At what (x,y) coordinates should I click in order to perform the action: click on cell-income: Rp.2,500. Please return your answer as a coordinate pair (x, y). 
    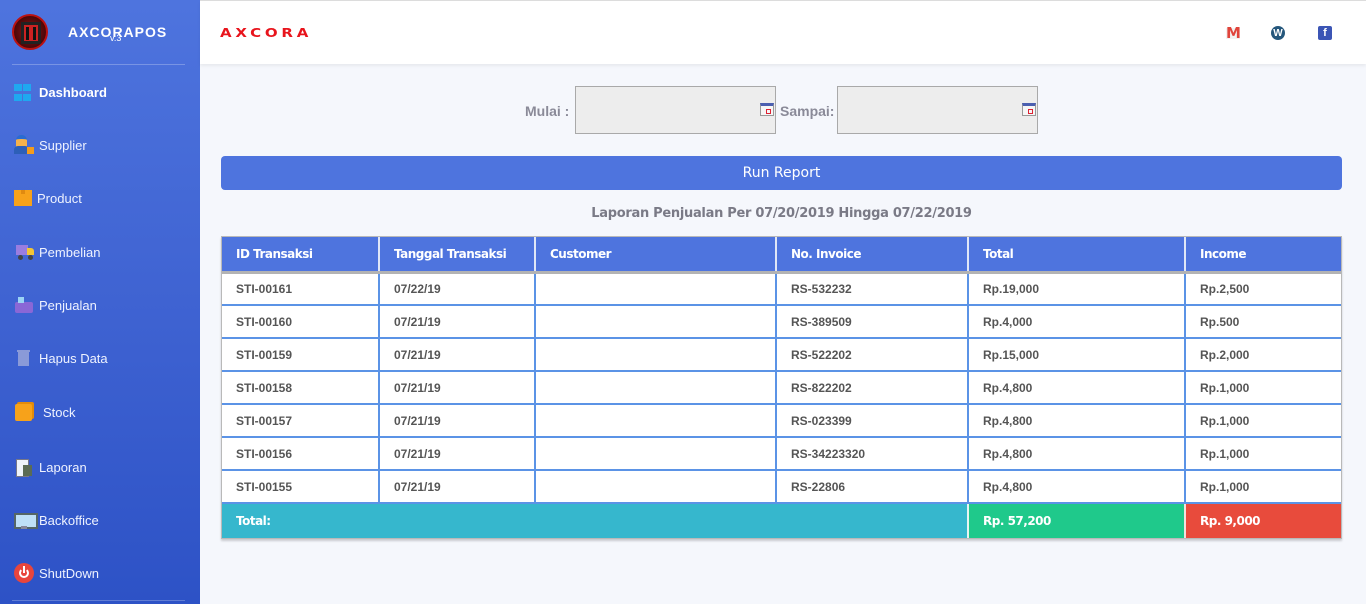
    Looking at the image, I should click on (1262, 289).